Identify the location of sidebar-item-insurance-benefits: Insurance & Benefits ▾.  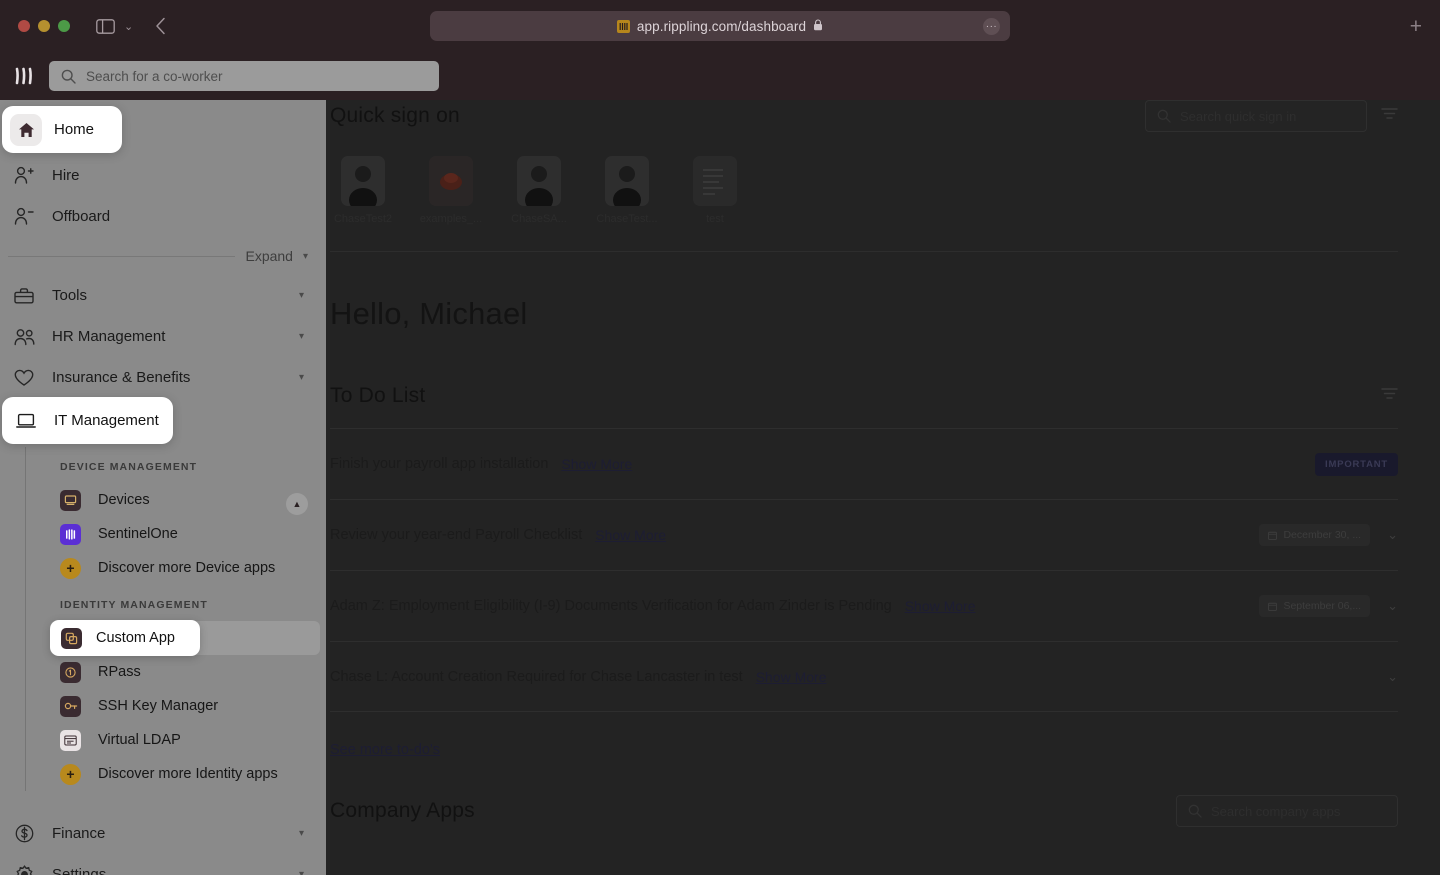
(163, 377).